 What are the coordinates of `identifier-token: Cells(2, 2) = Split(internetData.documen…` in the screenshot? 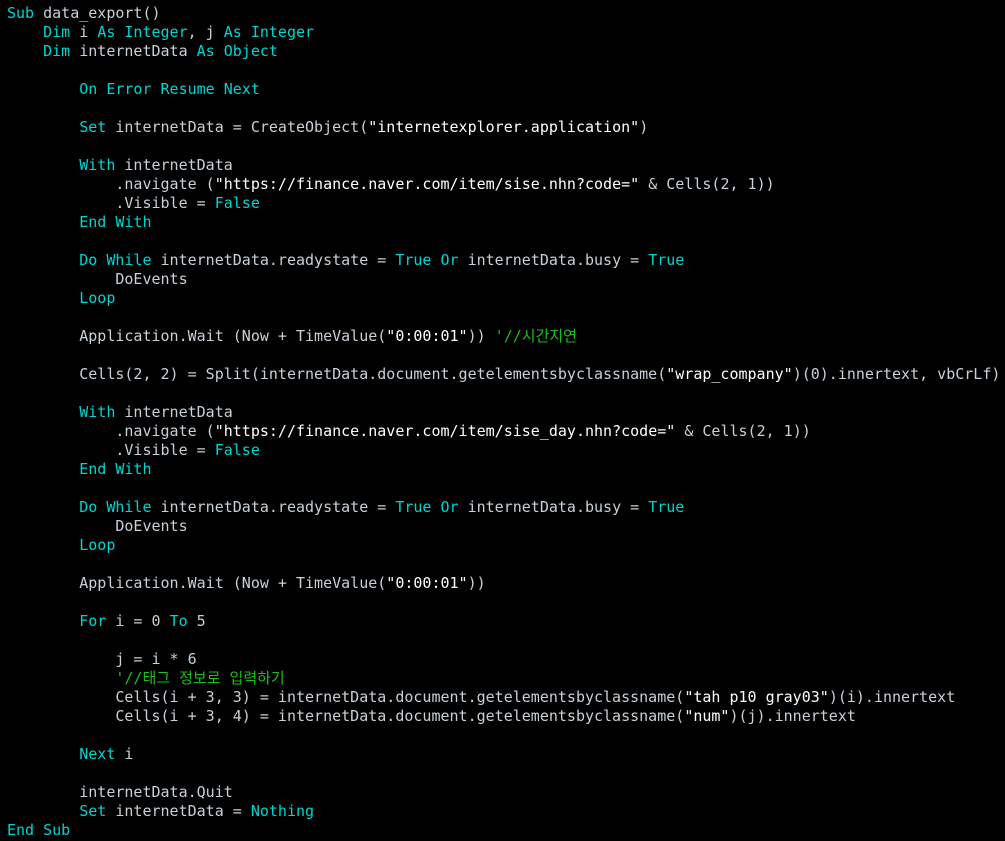 It's located at (337, 374).